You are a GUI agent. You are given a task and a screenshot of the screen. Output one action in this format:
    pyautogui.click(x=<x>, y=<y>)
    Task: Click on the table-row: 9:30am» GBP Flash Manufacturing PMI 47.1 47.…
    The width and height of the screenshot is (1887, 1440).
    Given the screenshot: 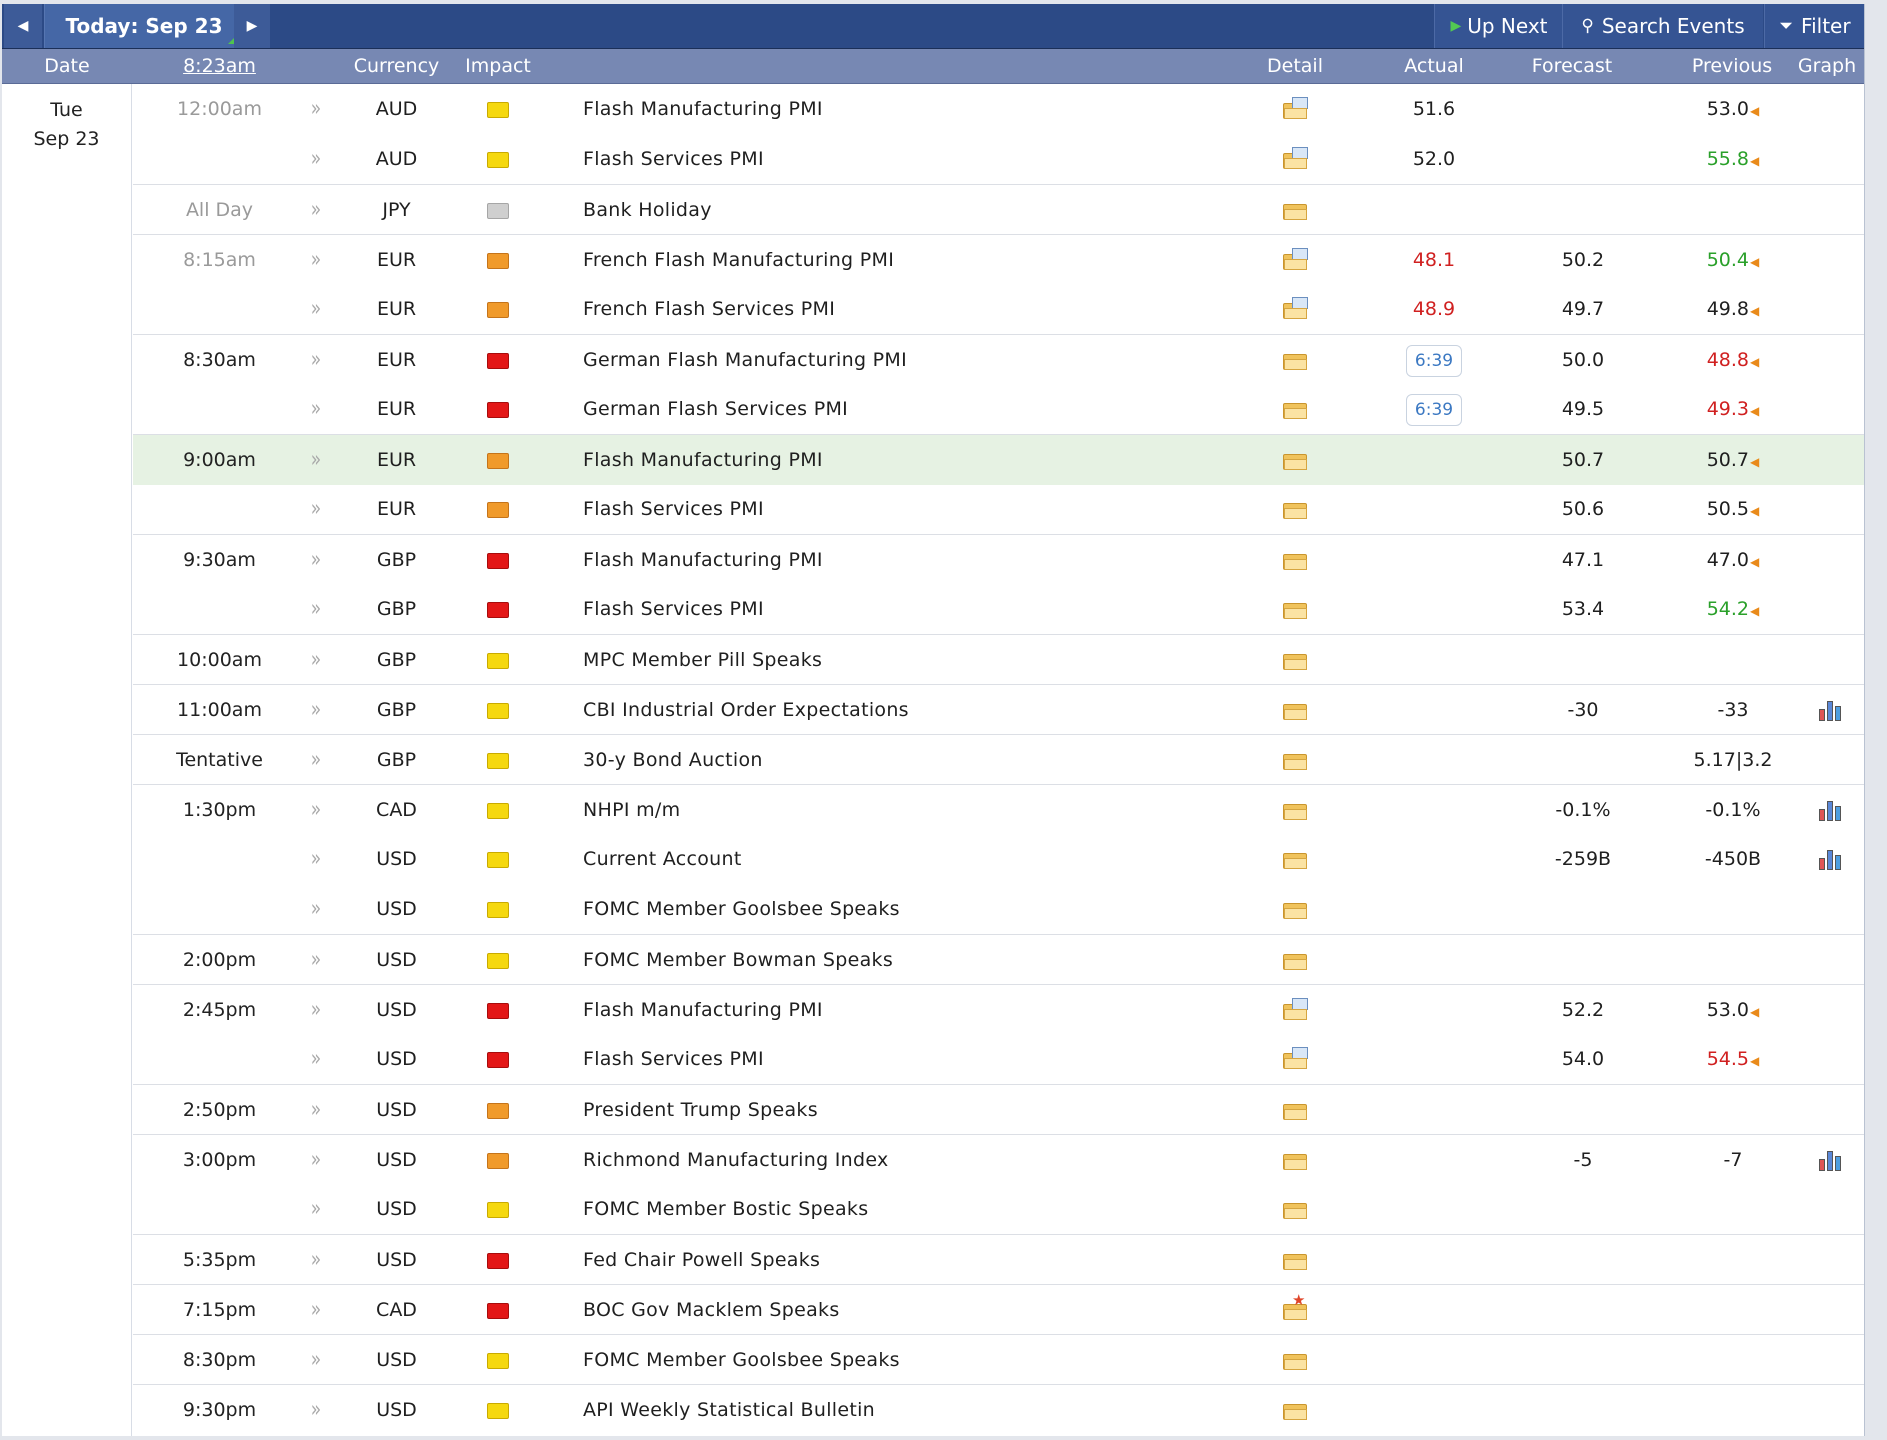 What is the action you would take?
    pyautogui.click(x=998, y=559)
    